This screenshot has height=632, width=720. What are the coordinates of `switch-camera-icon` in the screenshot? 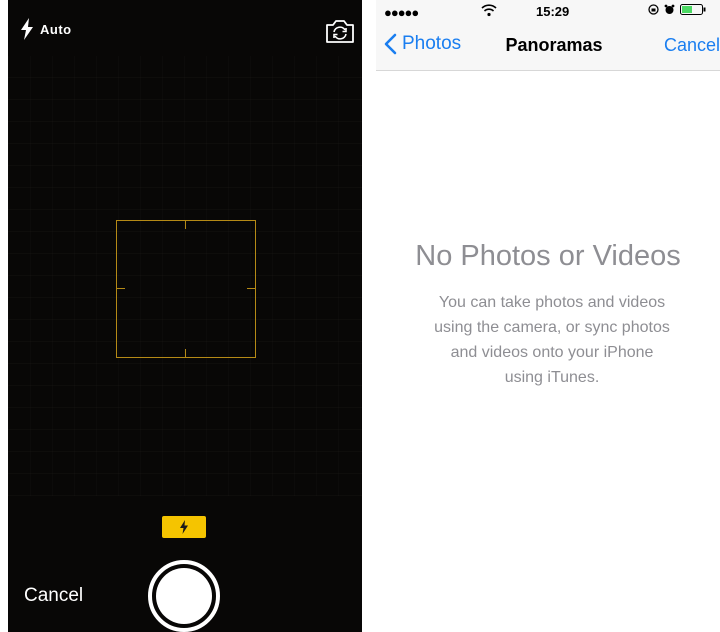 It's located at (340, 31).